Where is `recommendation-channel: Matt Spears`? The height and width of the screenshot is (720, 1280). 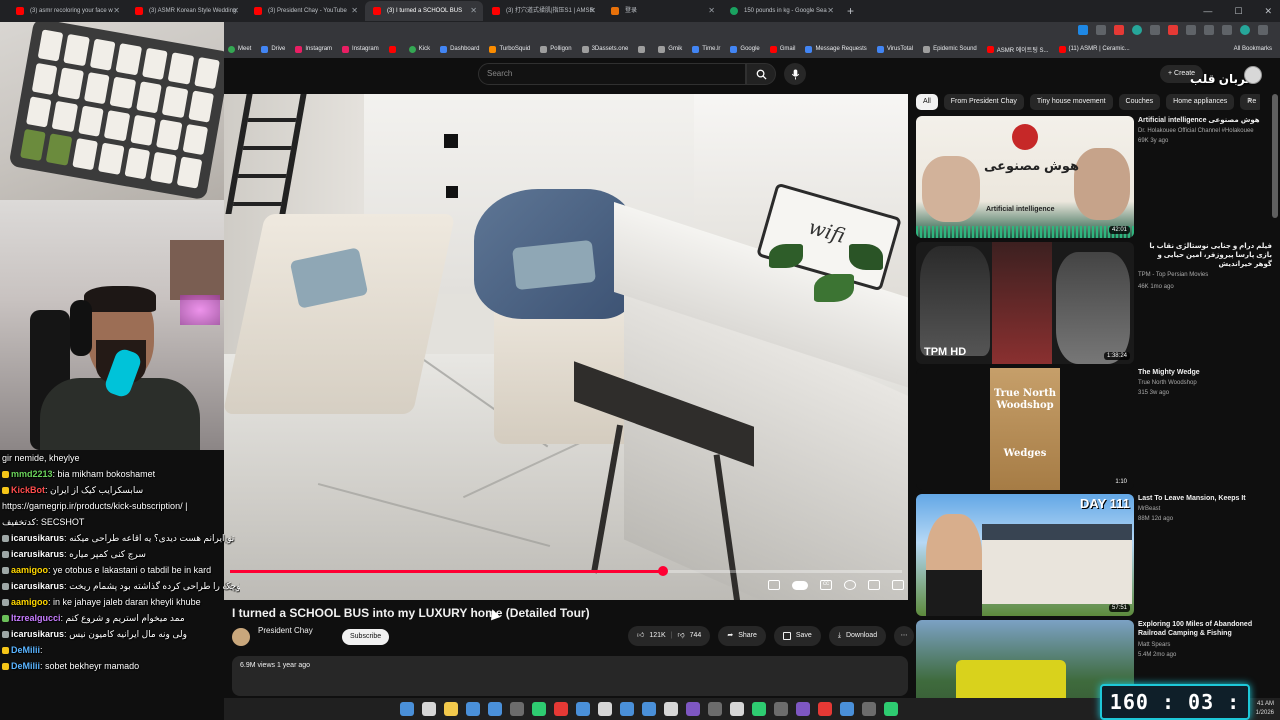 recommendation-channel: Matt Spears is located at coordinates (1154, 645).